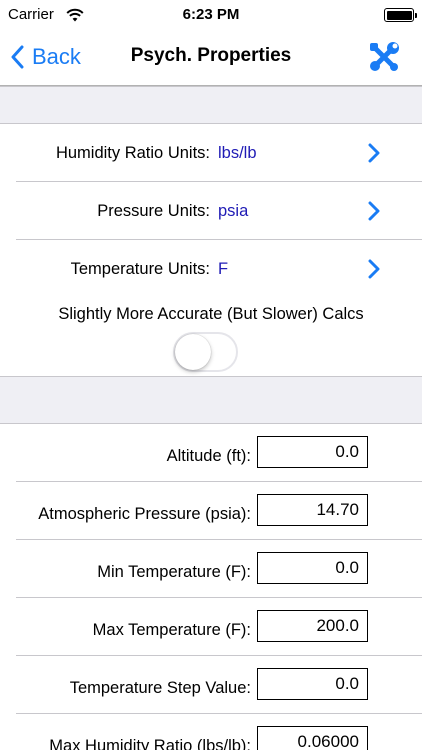  Describe the element at coordinates (211, 153) in the screenshot. I see `humidity-ratio-units-row: Humidity Ratio Units: lbs/lb` at that location.